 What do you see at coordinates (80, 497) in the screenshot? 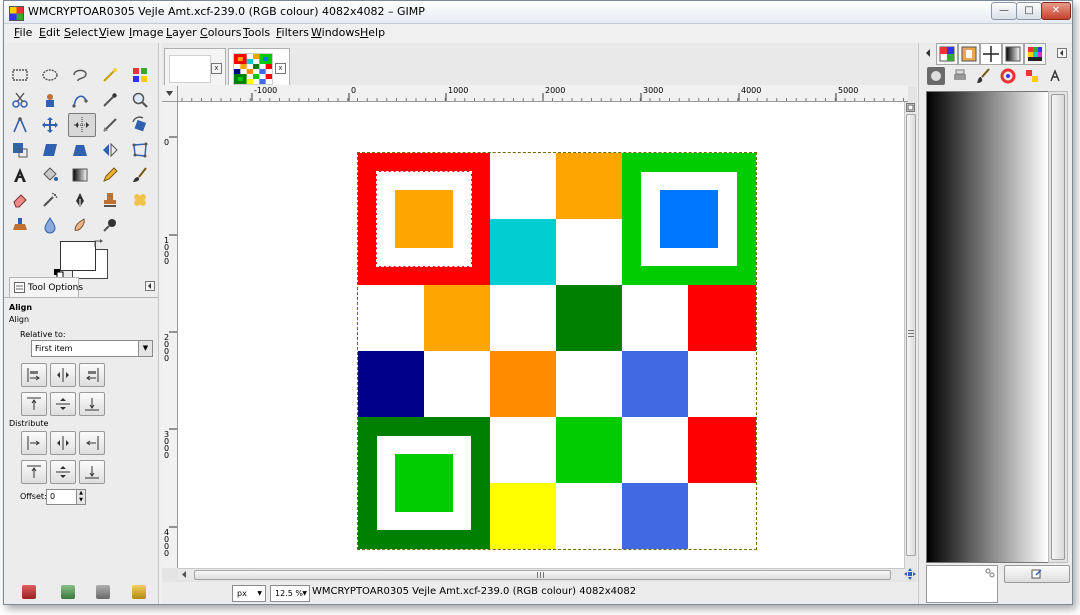
I see `spin-arrows-icon: ▲ ▼` at bounding box center [80, 497].